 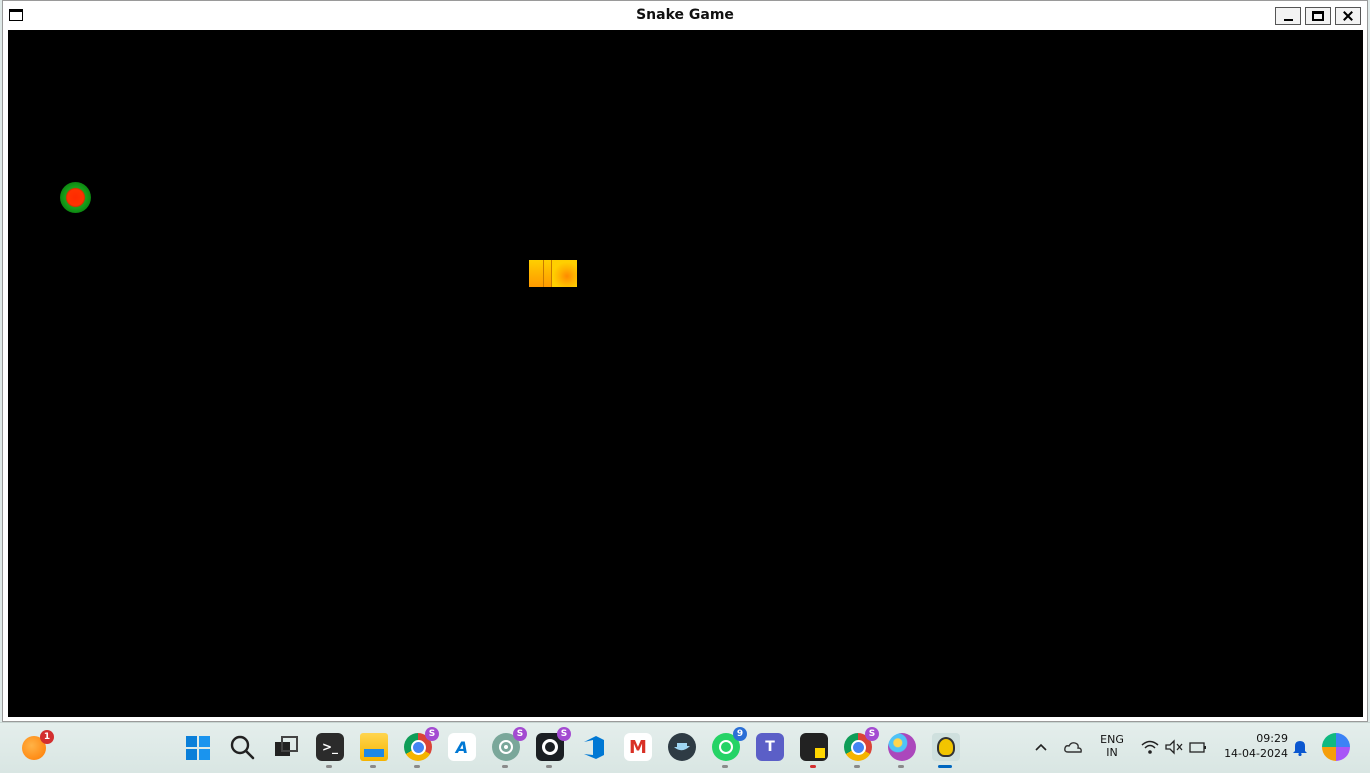 I want to click on teams-glyph: T, so click(x=770, y=747).